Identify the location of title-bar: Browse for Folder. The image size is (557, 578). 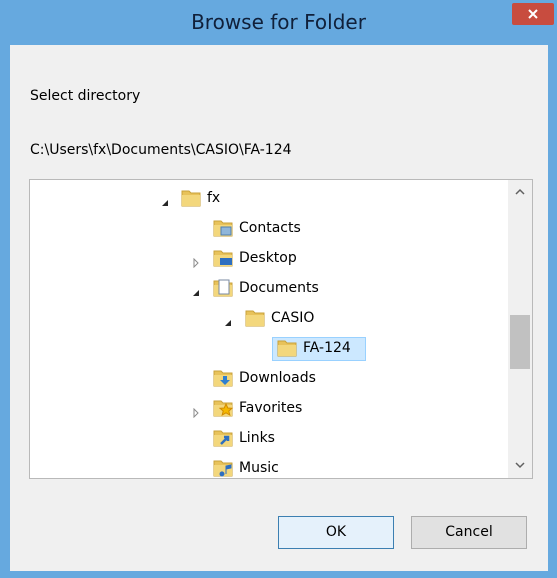
(278, 22).